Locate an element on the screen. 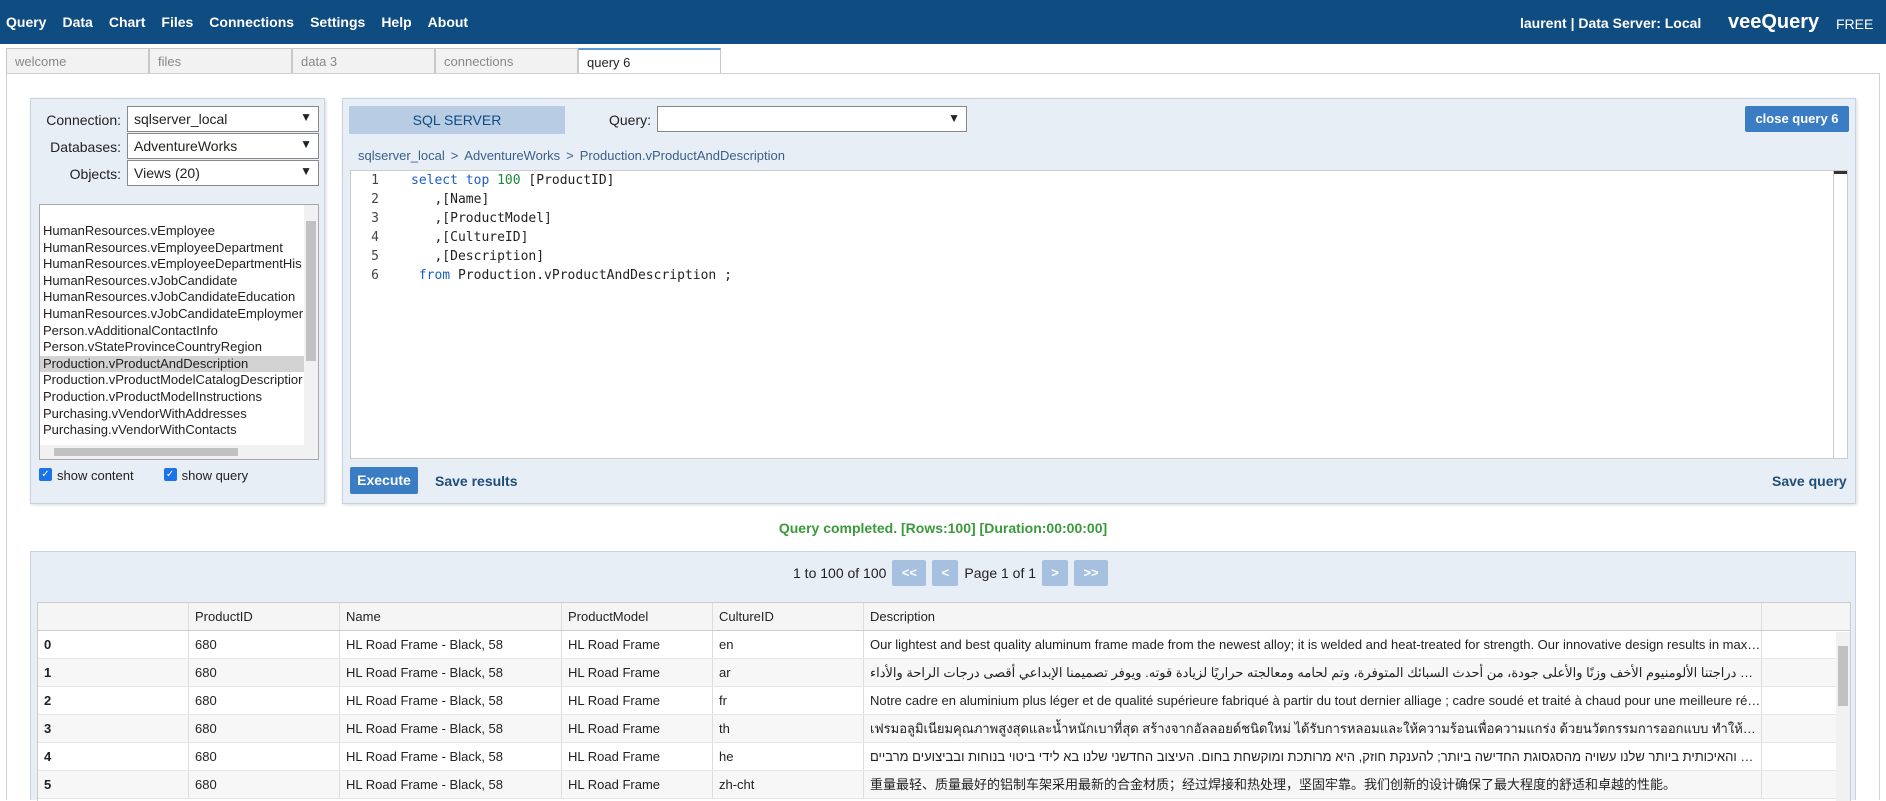 This screenshot has width=1886, height=801. object-list-item: Person.vStateProvinceCountryRegion is located at coordinates (173, 347).